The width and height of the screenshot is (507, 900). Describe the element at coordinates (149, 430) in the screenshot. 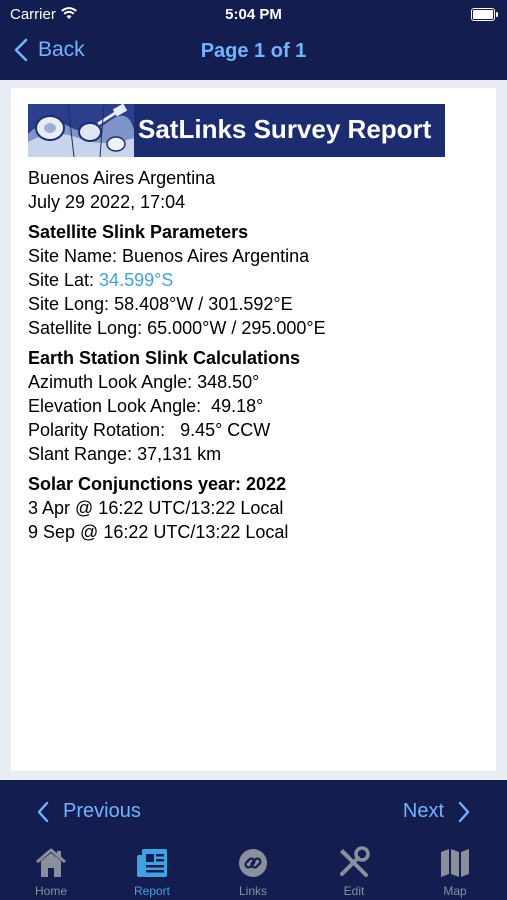

I see `polarity-rotation: Polarity Rotation: 9.45° CCW` at that location.